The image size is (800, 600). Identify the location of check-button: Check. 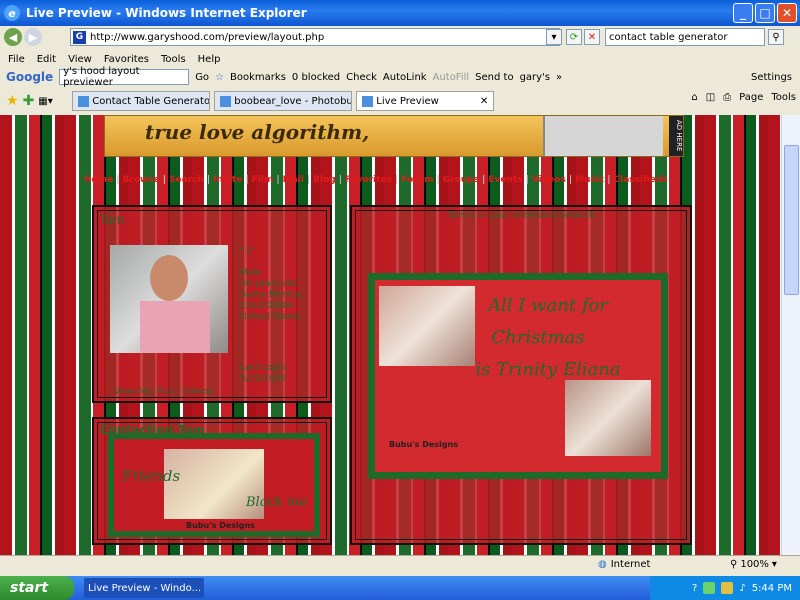
(361, 77).